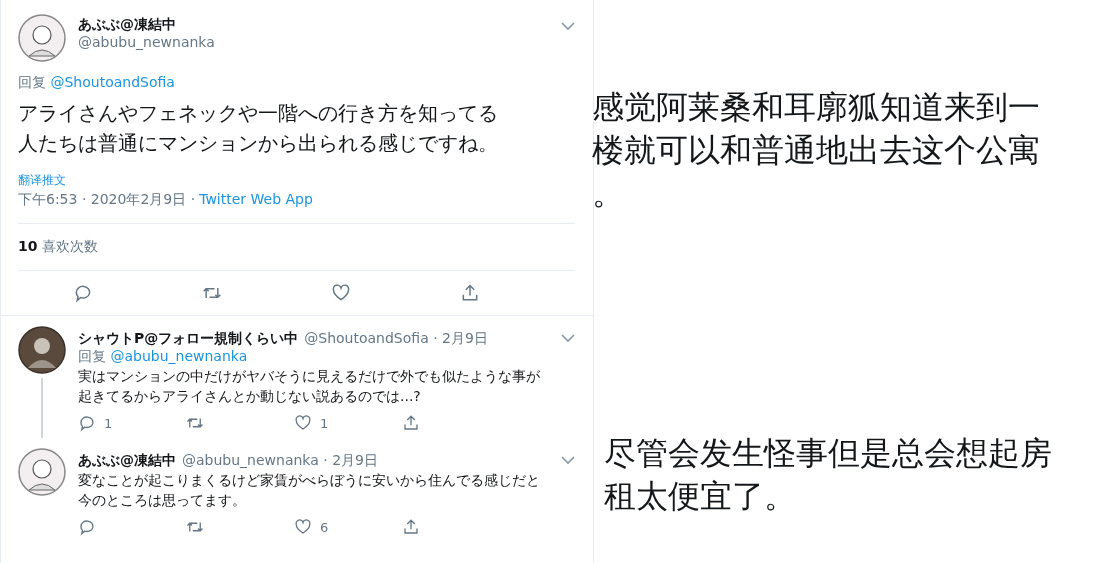 This screenshot has width=1100, height=563. What do you see at coordinates (188, 339) in the screenshot?
I see `author-name: シャウトP@フォロー規制くらい中` at bounding box center [188, 339].